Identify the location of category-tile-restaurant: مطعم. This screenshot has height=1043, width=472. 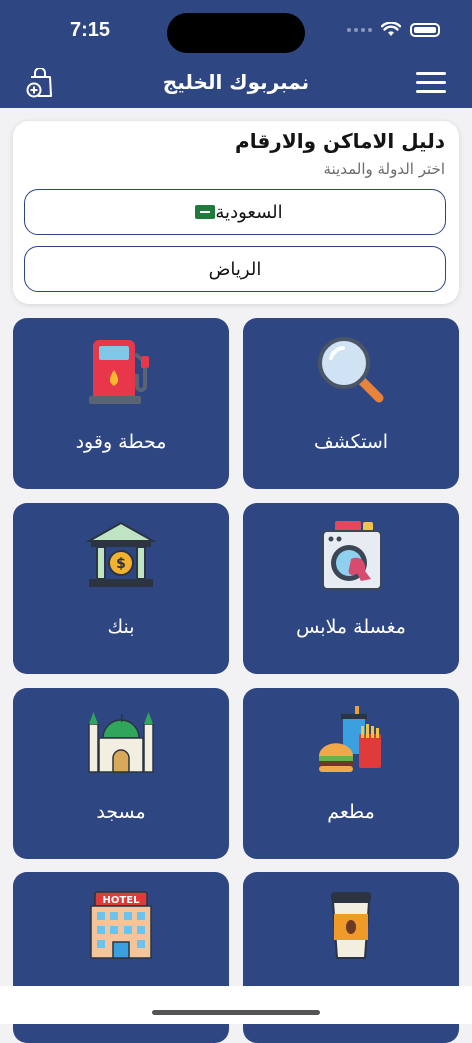
(351, 773).